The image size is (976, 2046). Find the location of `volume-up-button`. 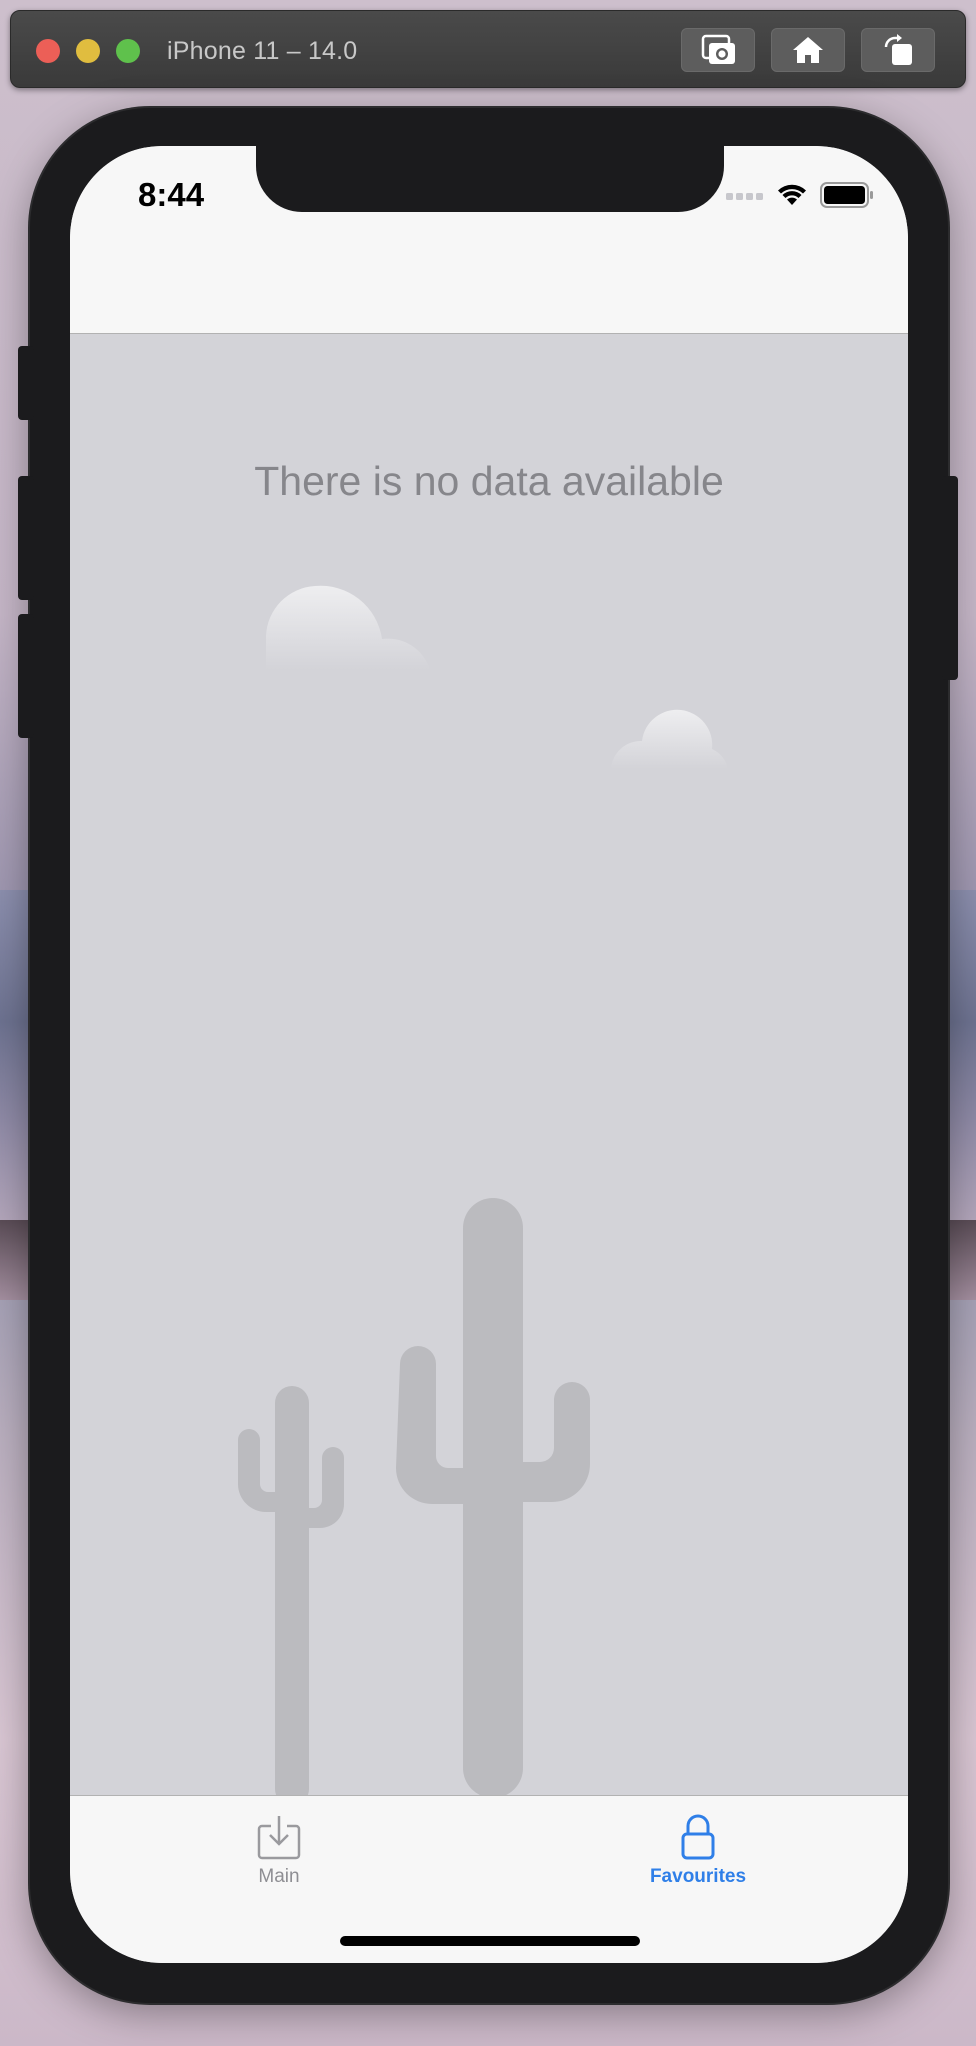

volume-up-button is located at coordinates (26, 538).